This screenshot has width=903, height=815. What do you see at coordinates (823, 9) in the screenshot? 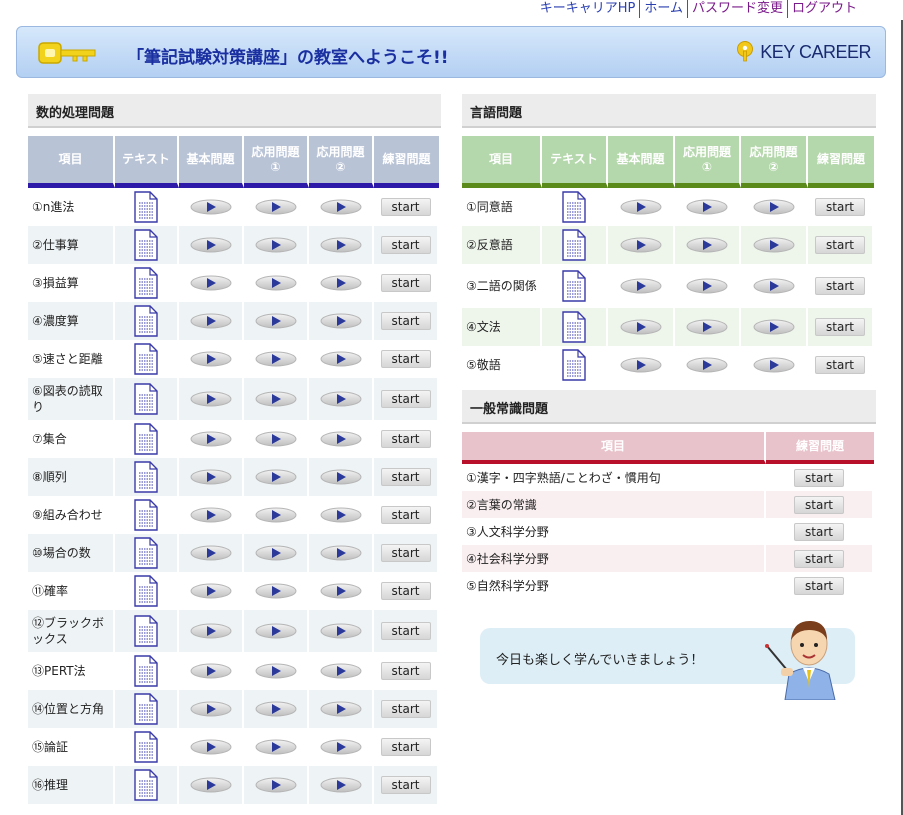
I see `nav-link-logout: ログアウト` at bounding box center [823, 9].